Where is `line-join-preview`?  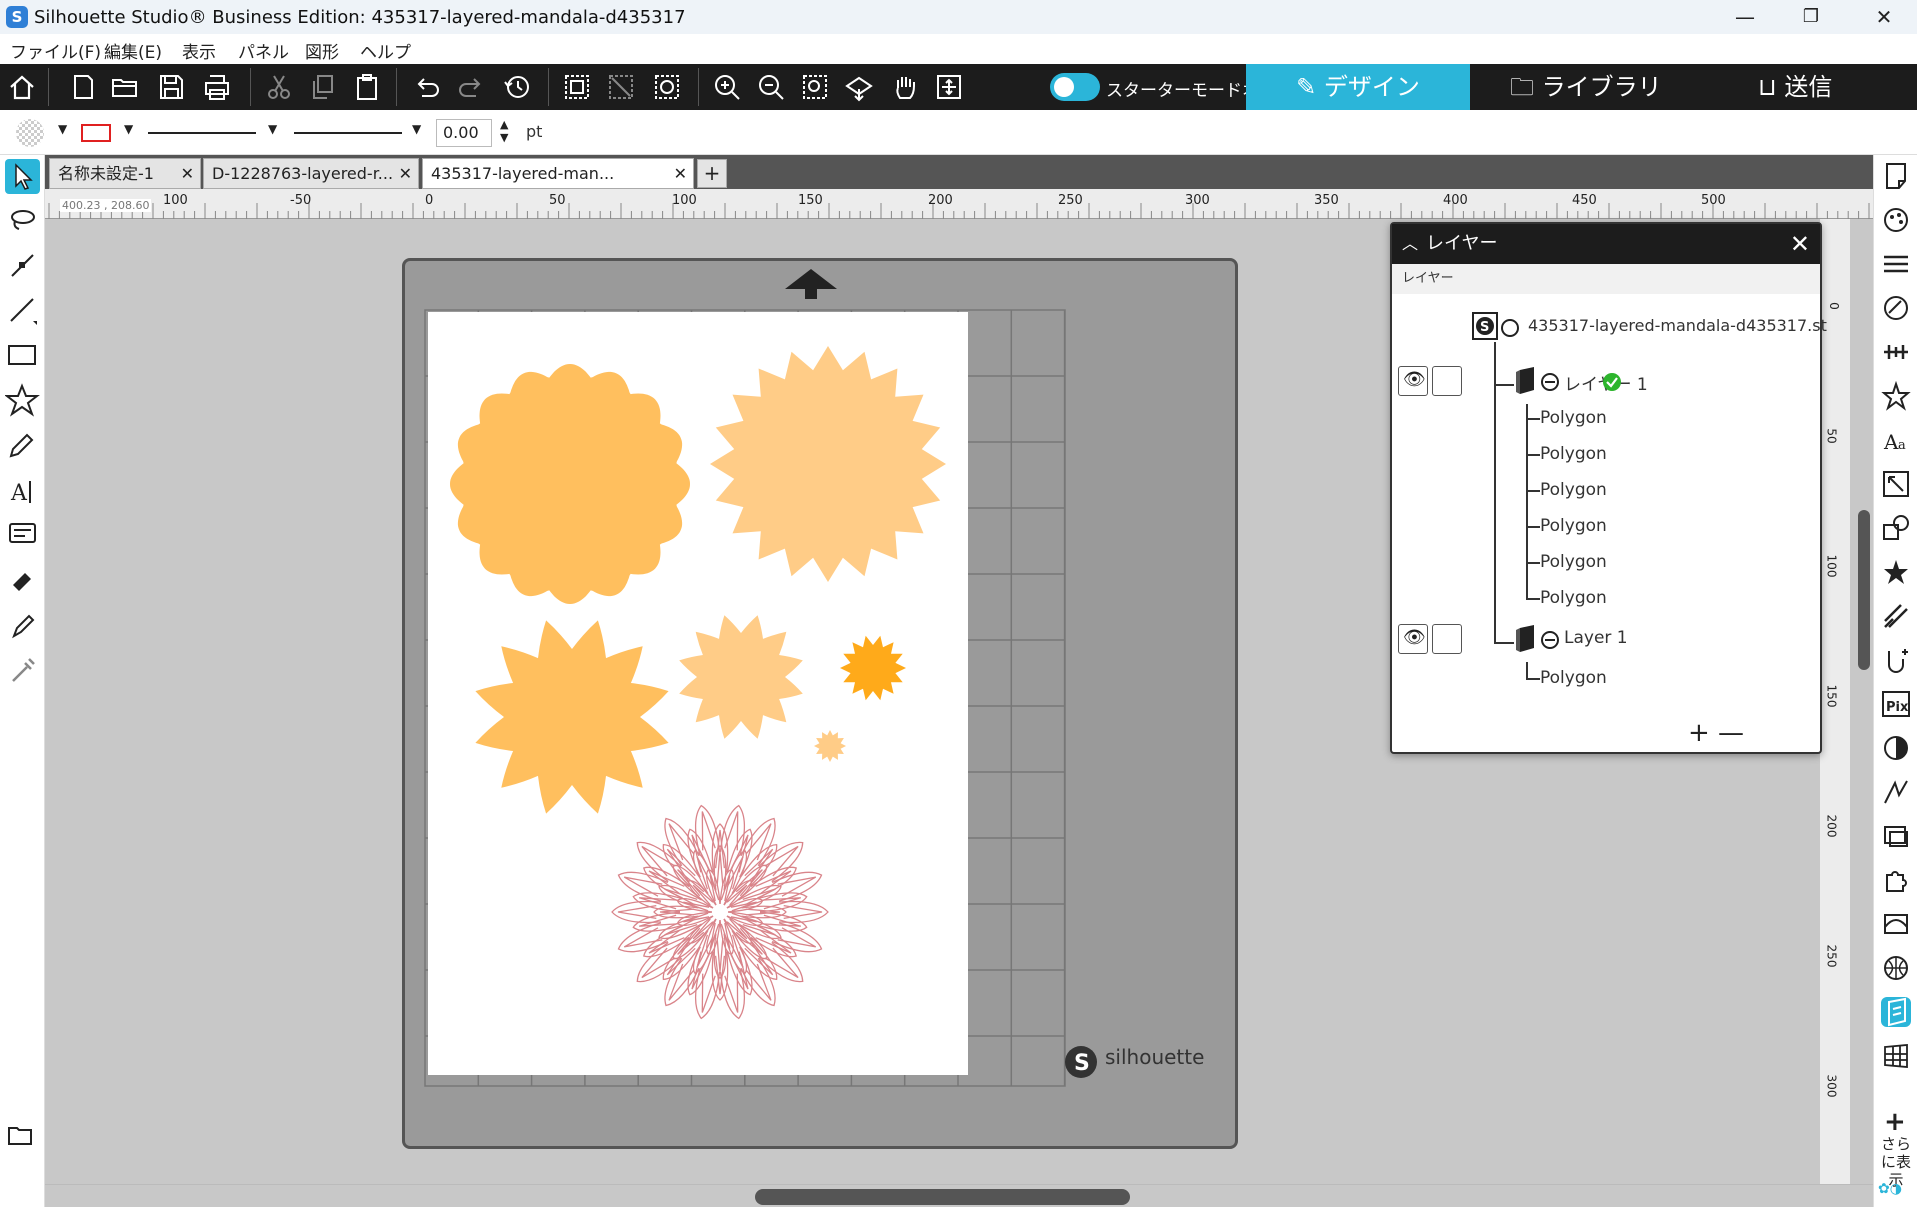 line-join-preview is located at coordinates (348, 133).